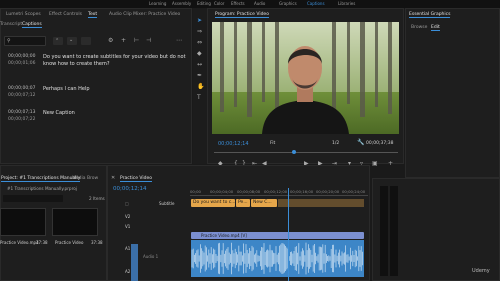 The image size is (500, 281). I want to click on ruler-label: 00;00;24;00, so click(354, 191).